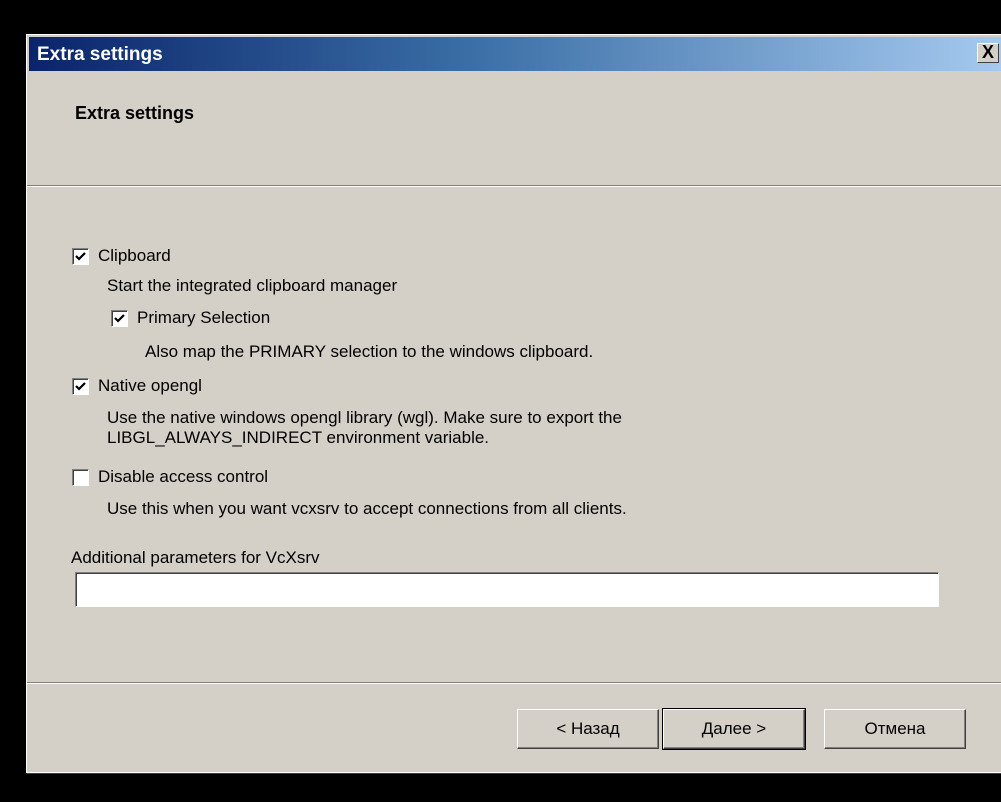 This screenshot has height=802, width=1001. Describe the element at coordinates (895, 729) in the screenshot. I see `cancel-button: Отмена` at that location.